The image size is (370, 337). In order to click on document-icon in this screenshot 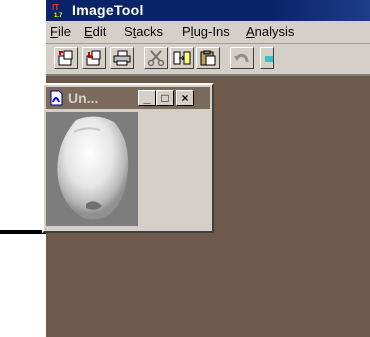, I will do `click(56, 98)`.